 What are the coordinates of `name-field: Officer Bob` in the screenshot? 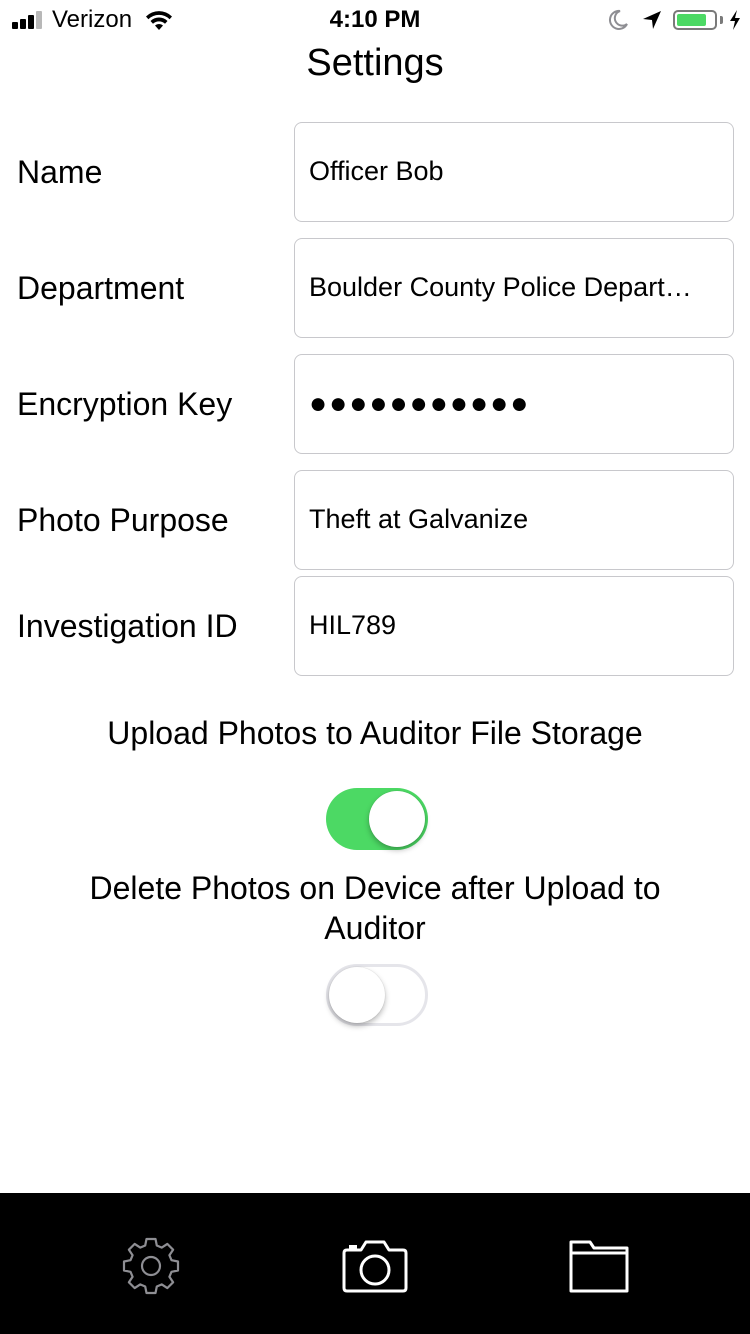 It's located at (514, 172).